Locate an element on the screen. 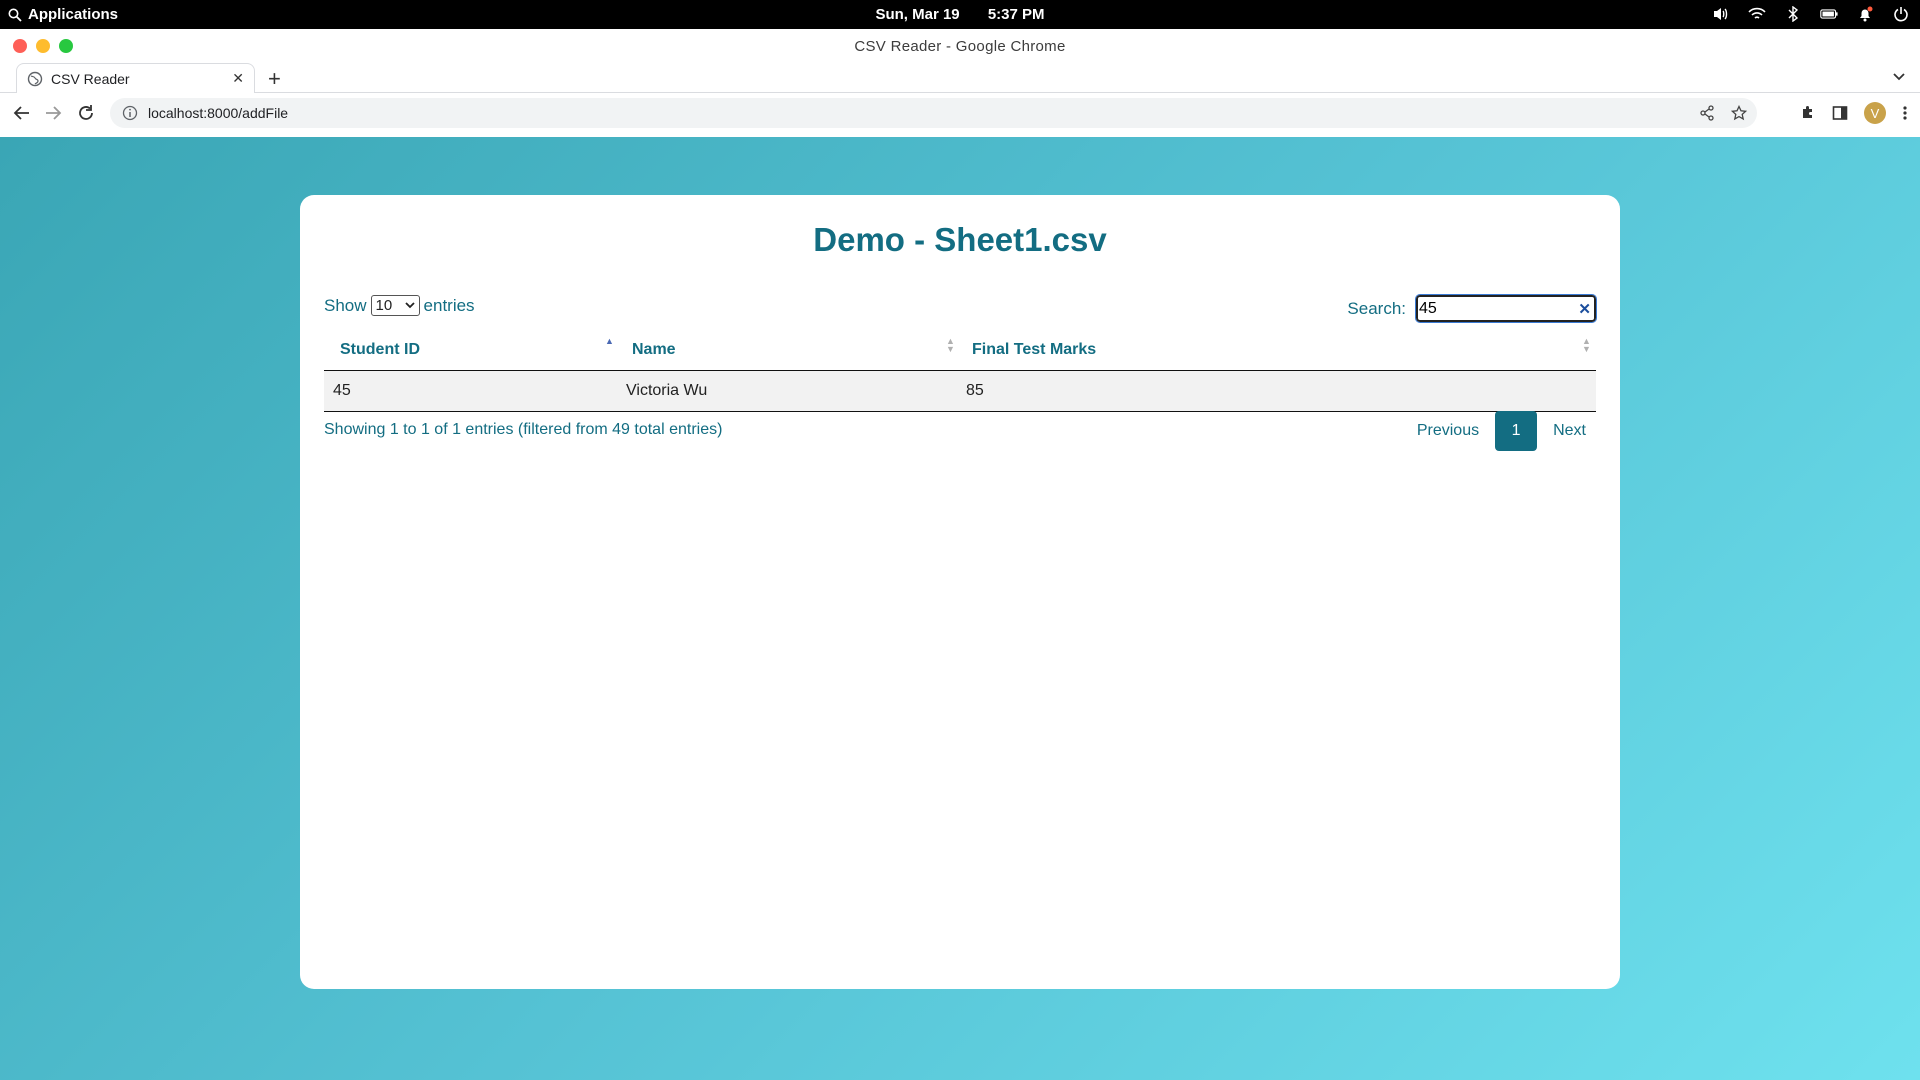 This screenshot has height=1080, width=1920. reload-icon is located at coordinates (86, 113).